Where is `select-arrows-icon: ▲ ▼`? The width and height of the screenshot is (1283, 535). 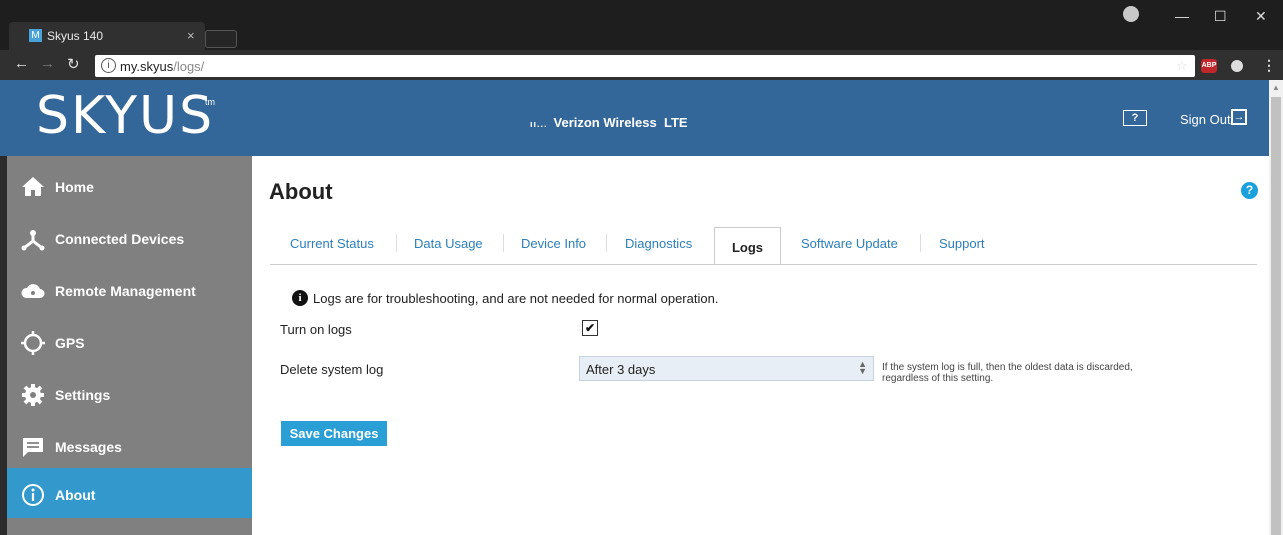 select-arrows-icon: ▲ ▼ is located at coordinates (862, 367).